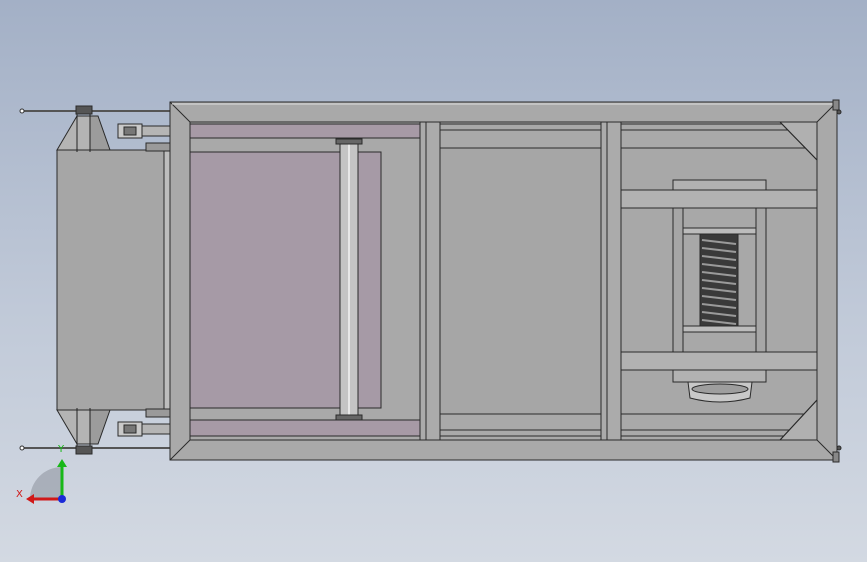  I want to click on axis-triad: X Y, so click(41, 474).